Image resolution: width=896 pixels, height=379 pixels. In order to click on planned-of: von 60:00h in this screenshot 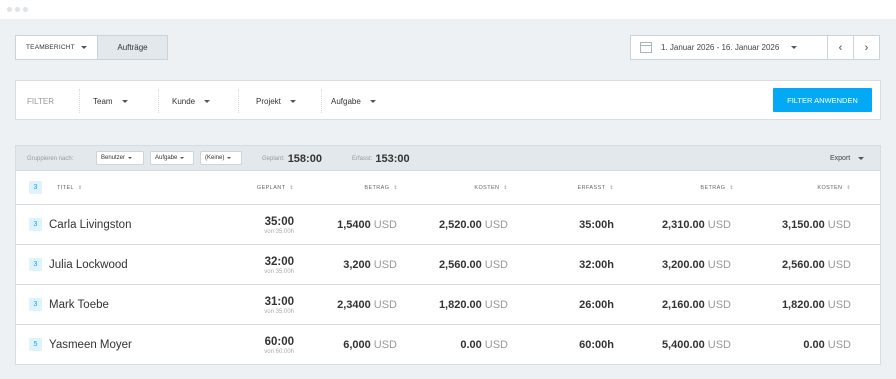, I will do `click(279, 351)`.